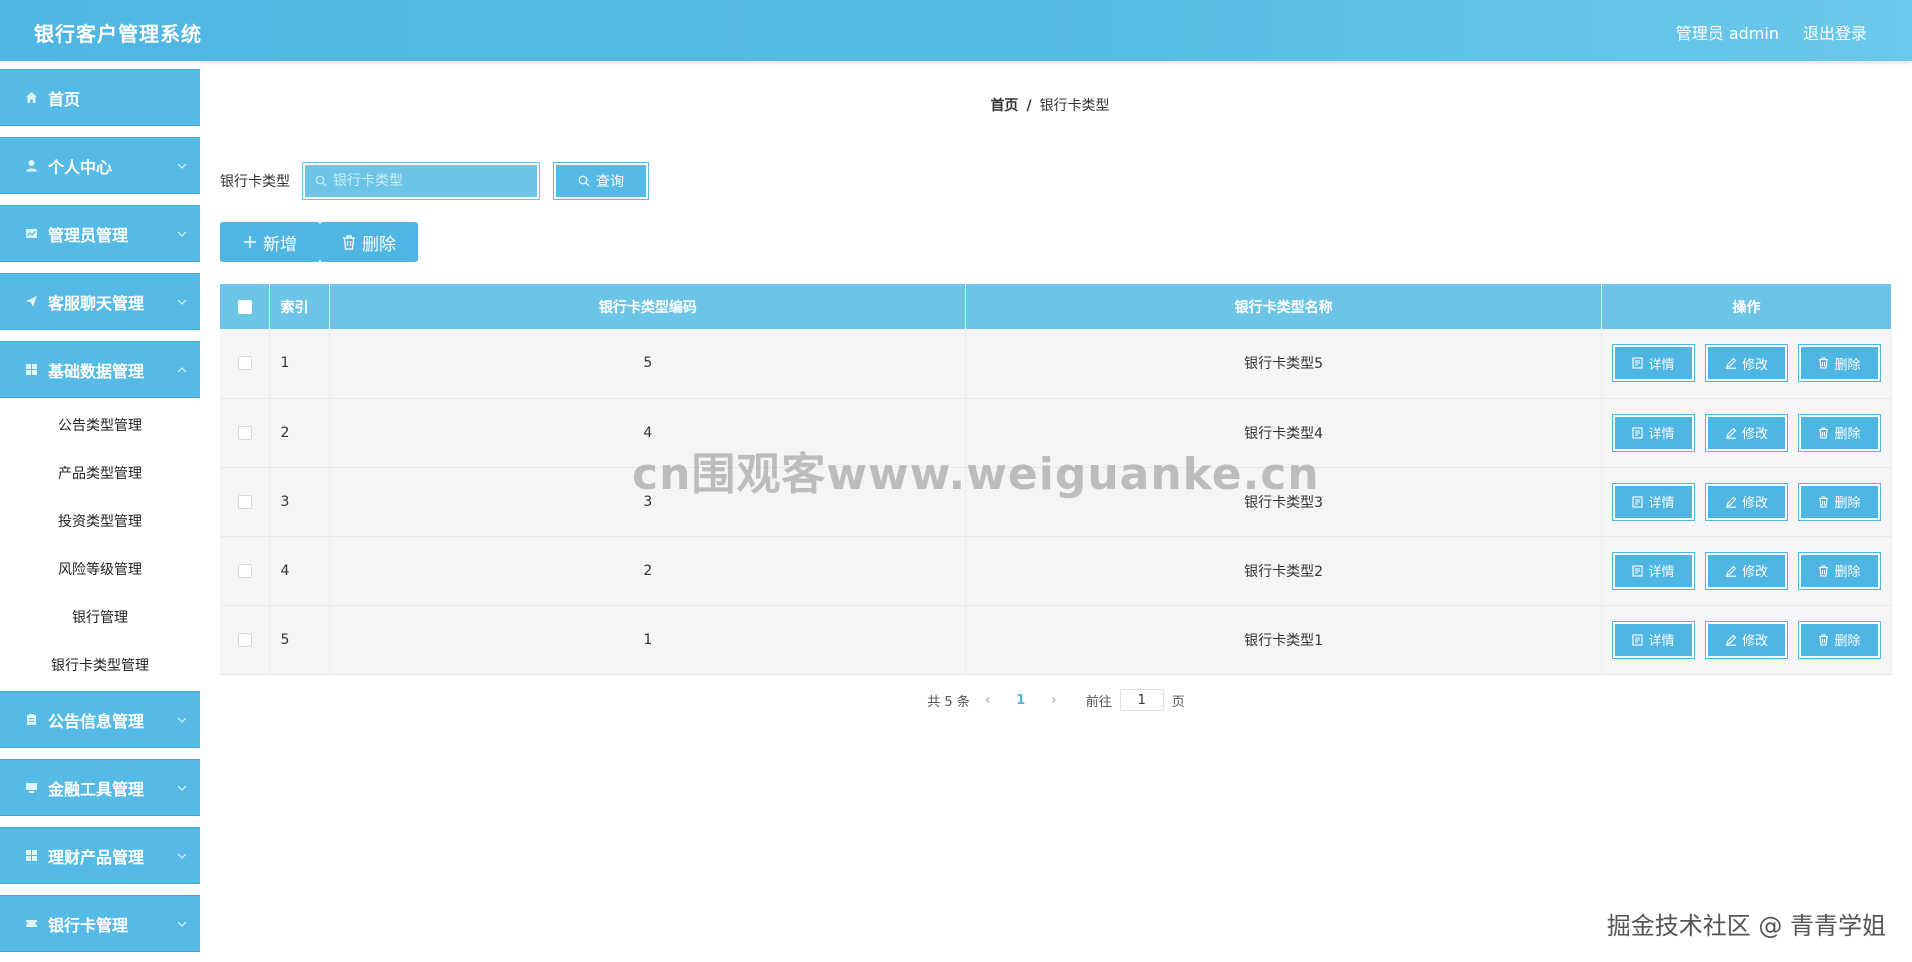 This screenshot has height=962, width=1912. Describe the element at coordinates (610, 182) in the screenshot. I see `query-button-label: 查询` at that location.